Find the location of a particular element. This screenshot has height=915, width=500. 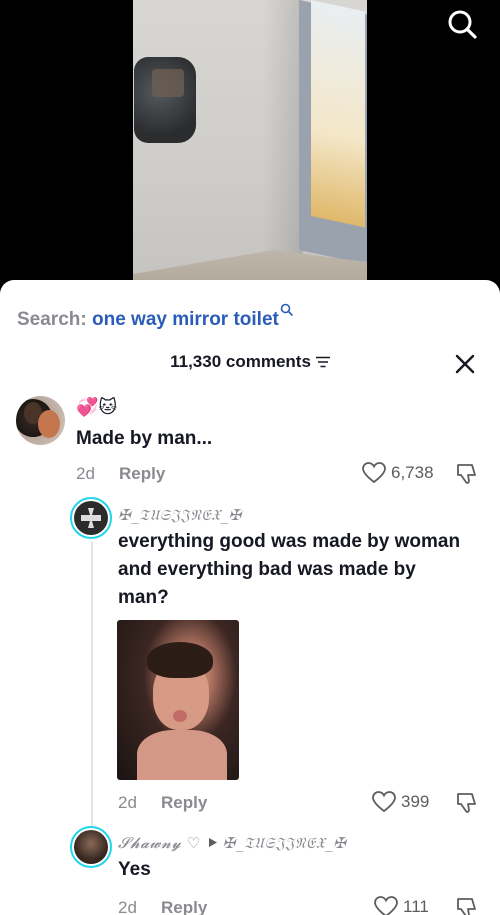

comments-count: 11,330 comments is located at coordinates (240, 361).